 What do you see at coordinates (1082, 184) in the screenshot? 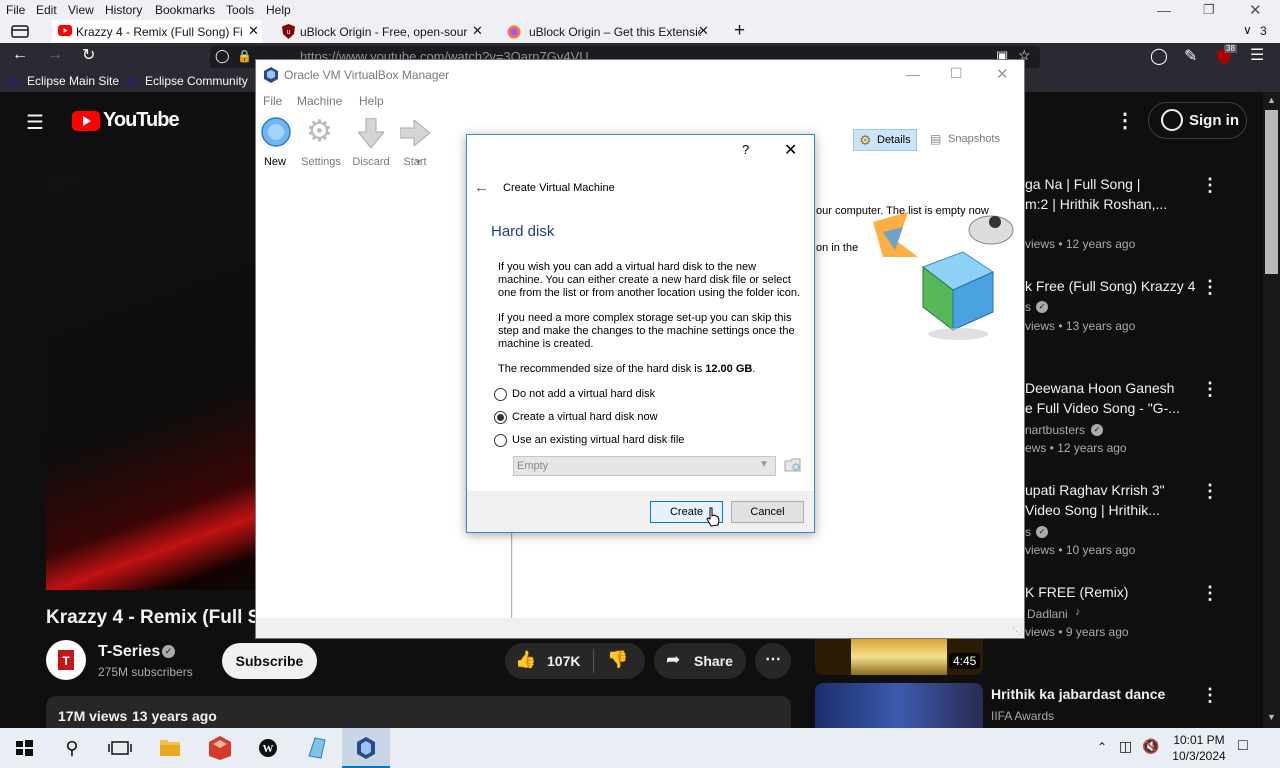
I see `rec-title: ga Na | Full Song |` at bounding box center [1082, 184].